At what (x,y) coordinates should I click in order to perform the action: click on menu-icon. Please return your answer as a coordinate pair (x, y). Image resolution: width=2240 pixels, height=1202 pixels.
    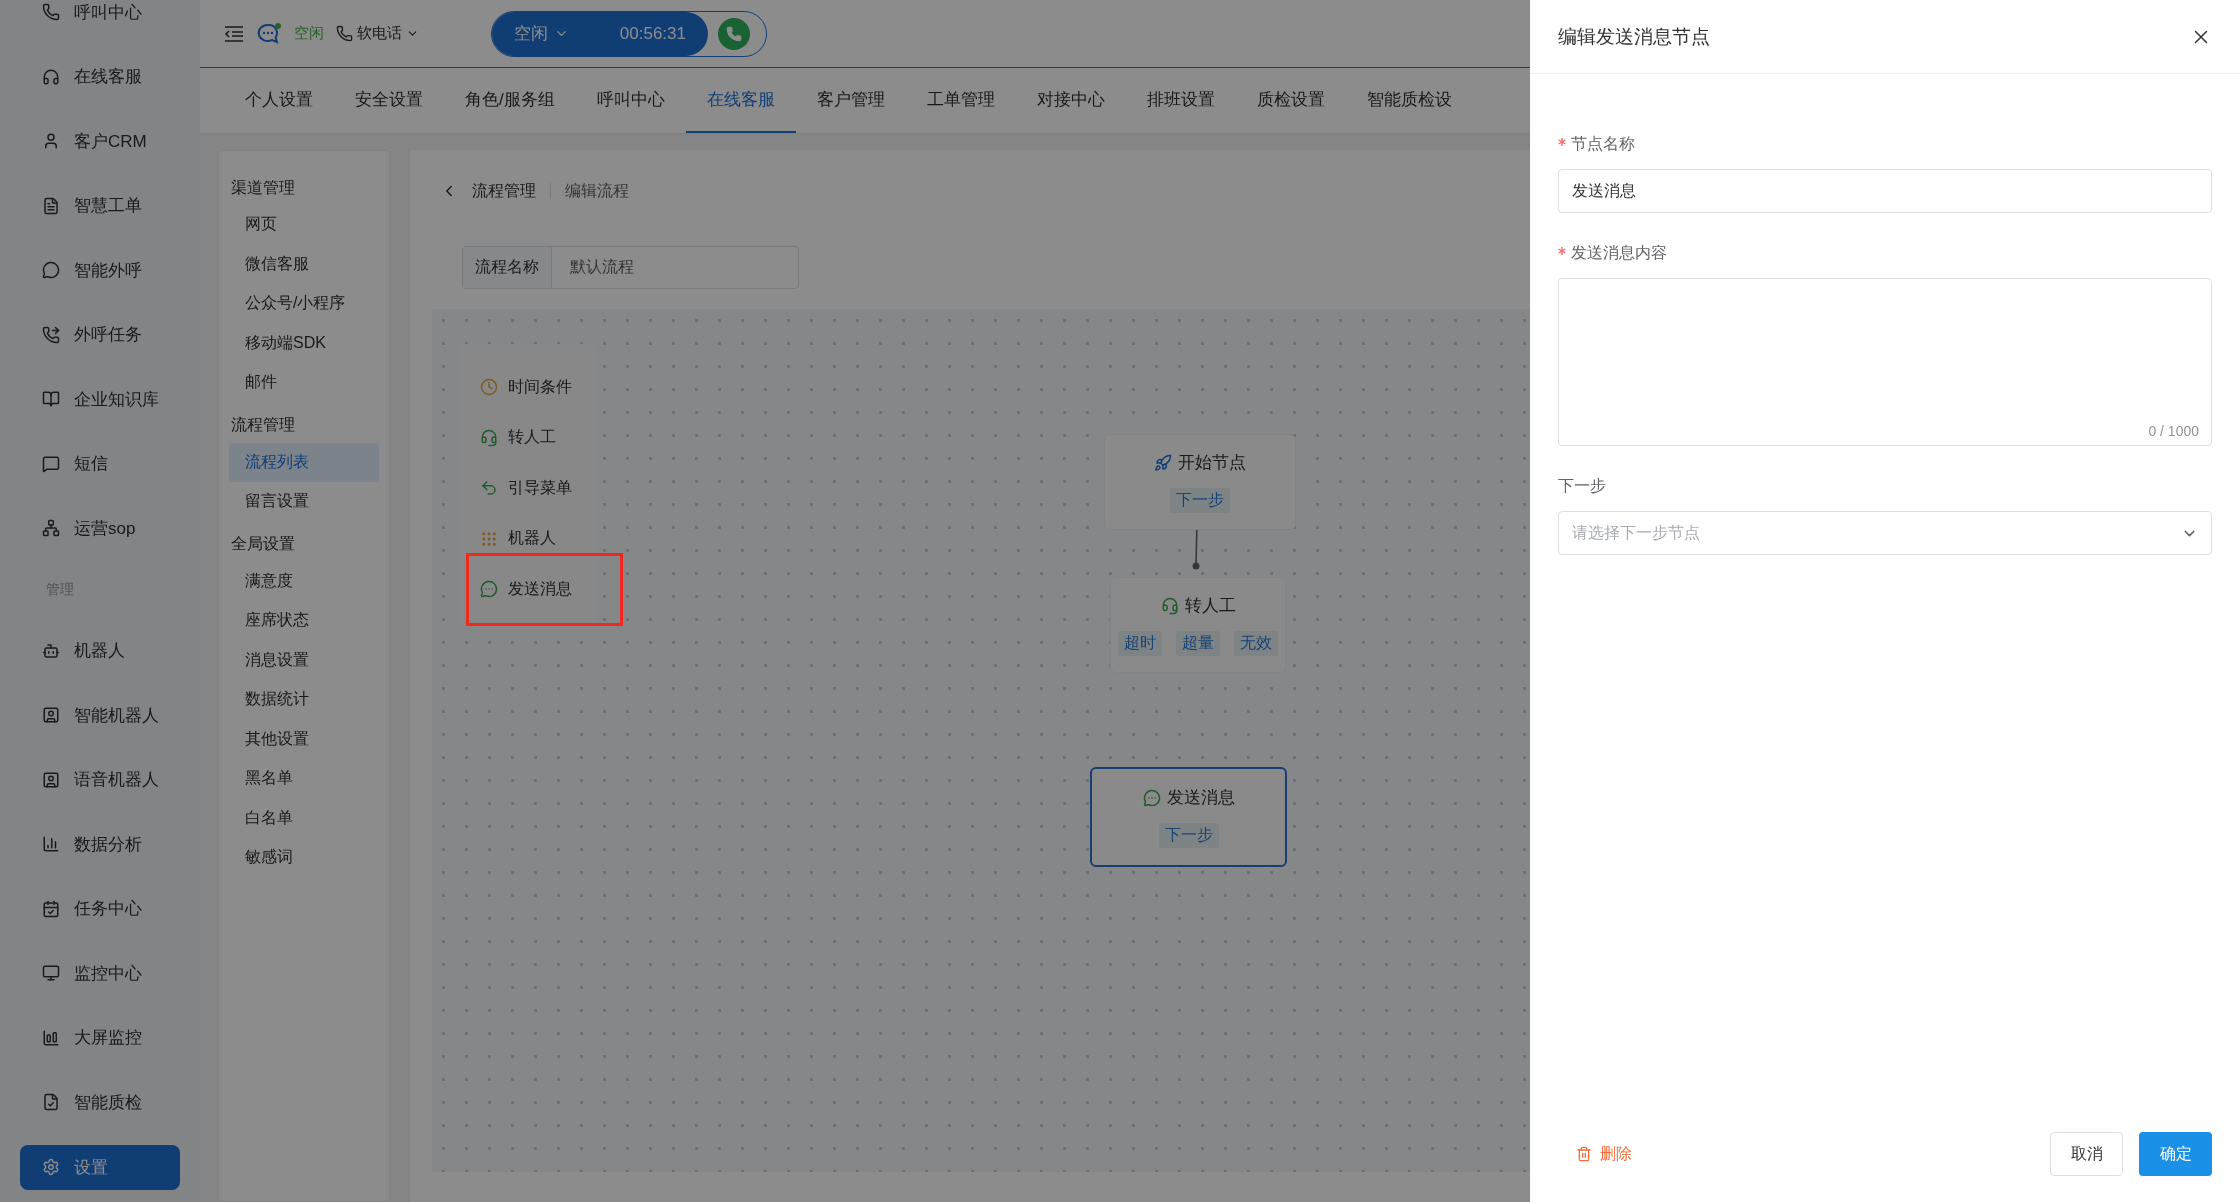
    Looking at the image, I should click on (234, 33).